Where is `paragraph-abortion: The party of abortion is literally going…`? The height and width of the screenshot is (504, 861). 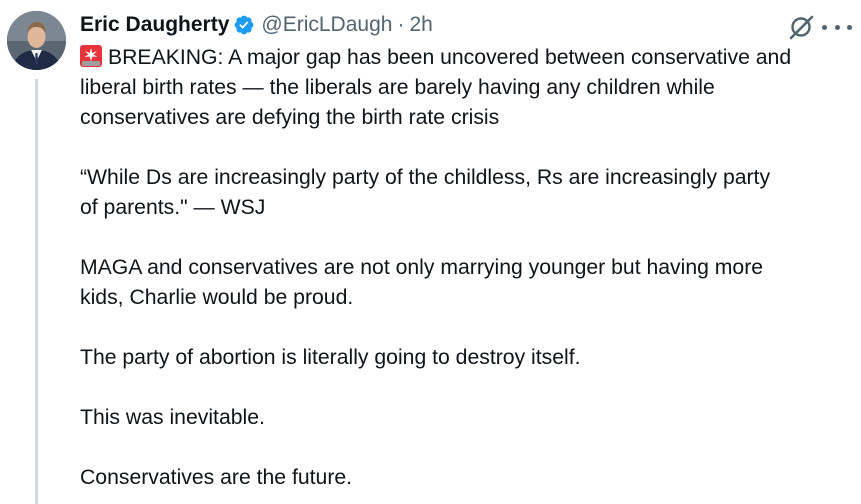 paragraph-abortion: The party of abortion is literally going… is located at coordinates (330, 357).